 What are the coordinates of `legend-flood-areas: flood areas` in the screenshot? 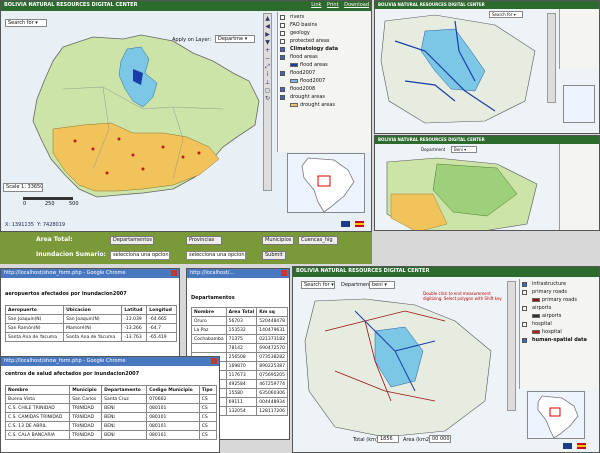 It's located at (324, 58).